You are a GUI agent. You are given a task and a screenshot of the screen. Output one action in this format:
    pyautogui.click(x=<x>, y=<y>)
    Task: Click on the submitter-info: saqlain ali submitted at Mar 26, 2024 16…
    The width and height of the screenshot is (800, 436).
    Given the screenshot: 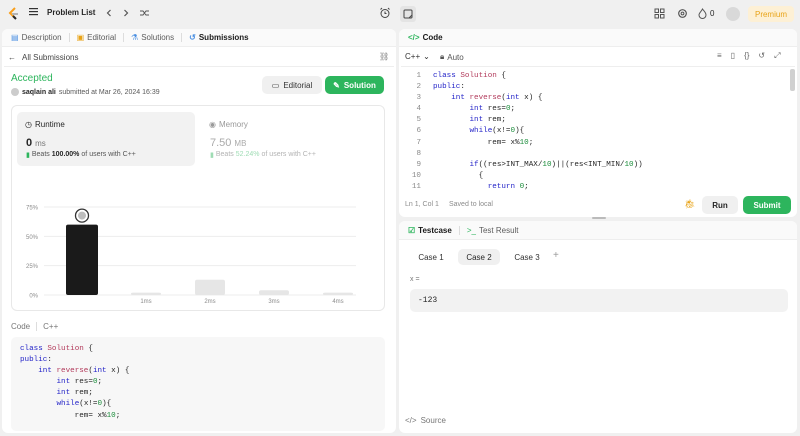 What is the action you would take?
    pyautogui.click(x=85, y=92)
    